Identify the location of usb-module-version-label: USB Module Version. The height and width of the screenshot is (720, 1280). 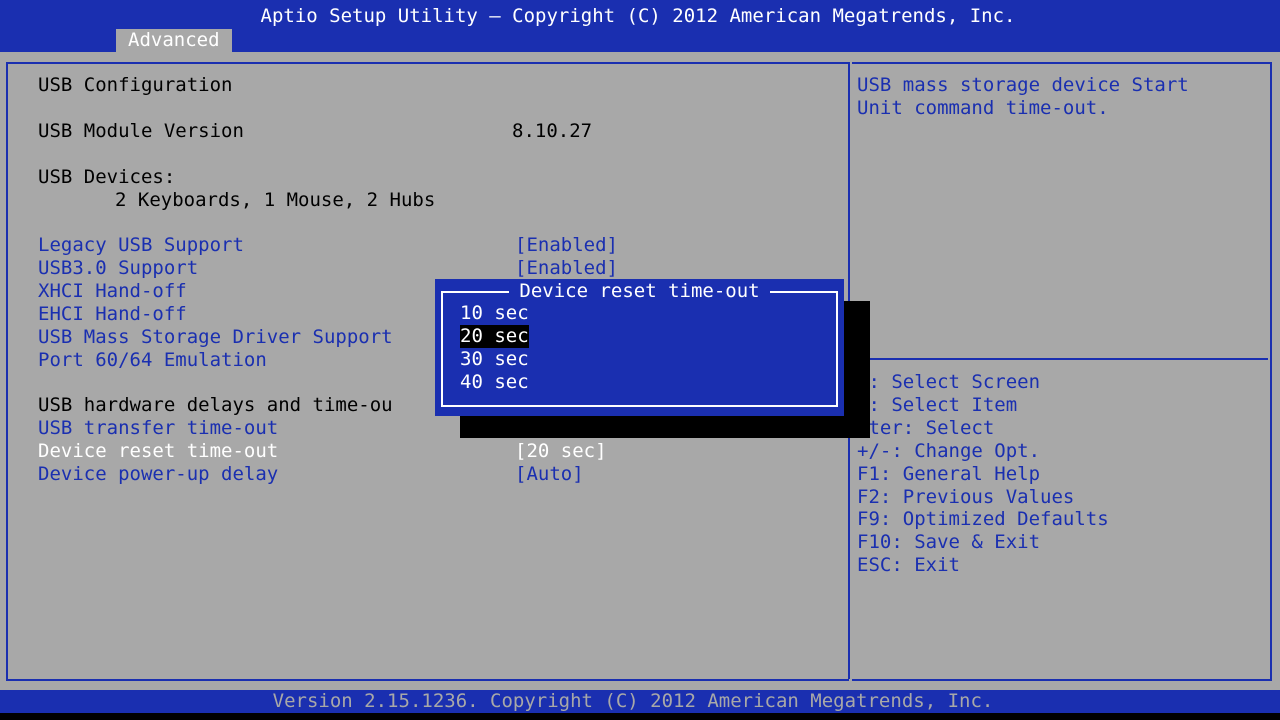
(141, 131).